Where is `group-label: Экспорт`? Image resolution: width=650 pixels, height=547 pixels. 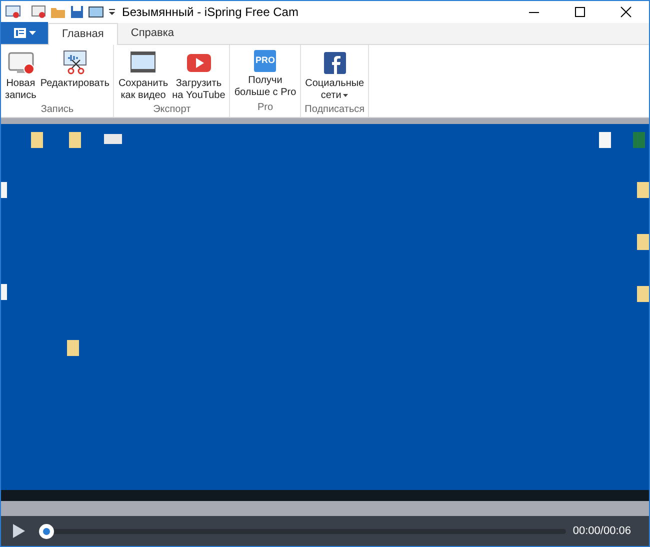
group-label: Экспорт is located at coordinates (172, 110).